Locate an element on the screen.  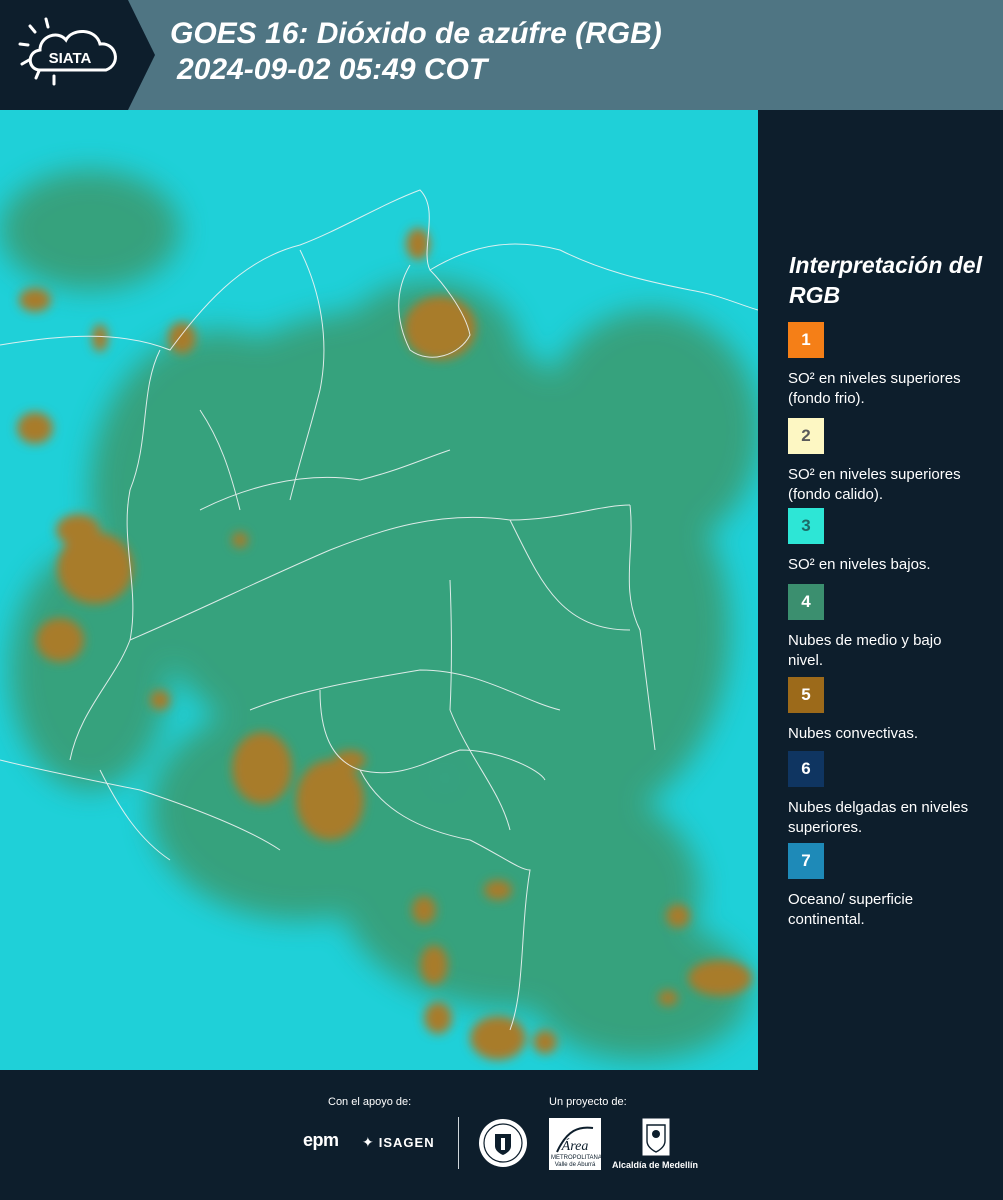
isagen-logo: ✦ ISAGEN is located at coordinates (398, 1142).